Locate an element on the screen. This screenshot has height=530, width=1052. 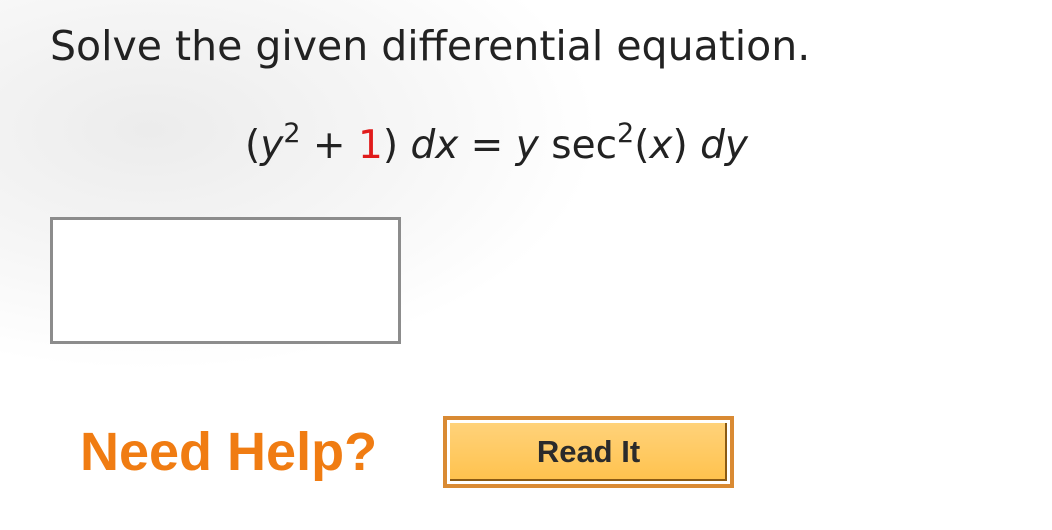
eq-sec: sec is located at coordinates (578, 145).